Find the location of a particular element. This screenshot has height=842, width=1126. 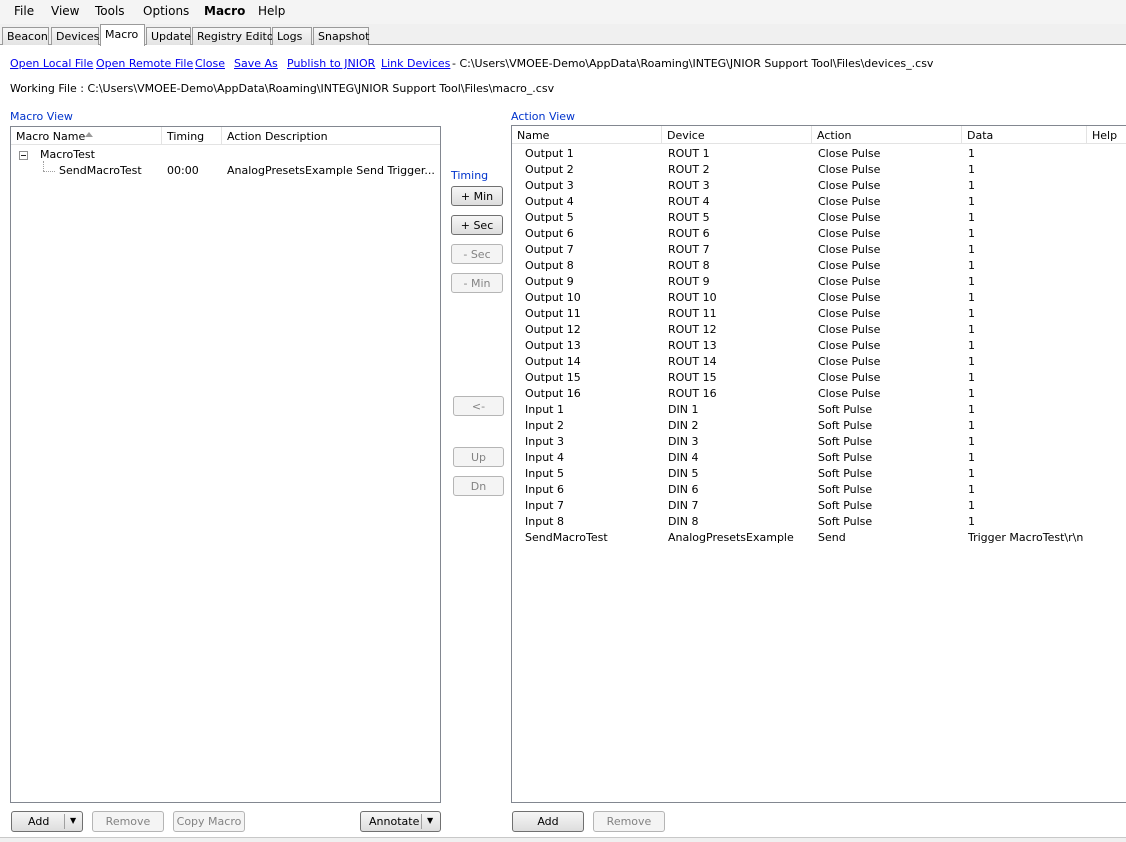

tab-macro: Macro is located at coordinates (122, 35).